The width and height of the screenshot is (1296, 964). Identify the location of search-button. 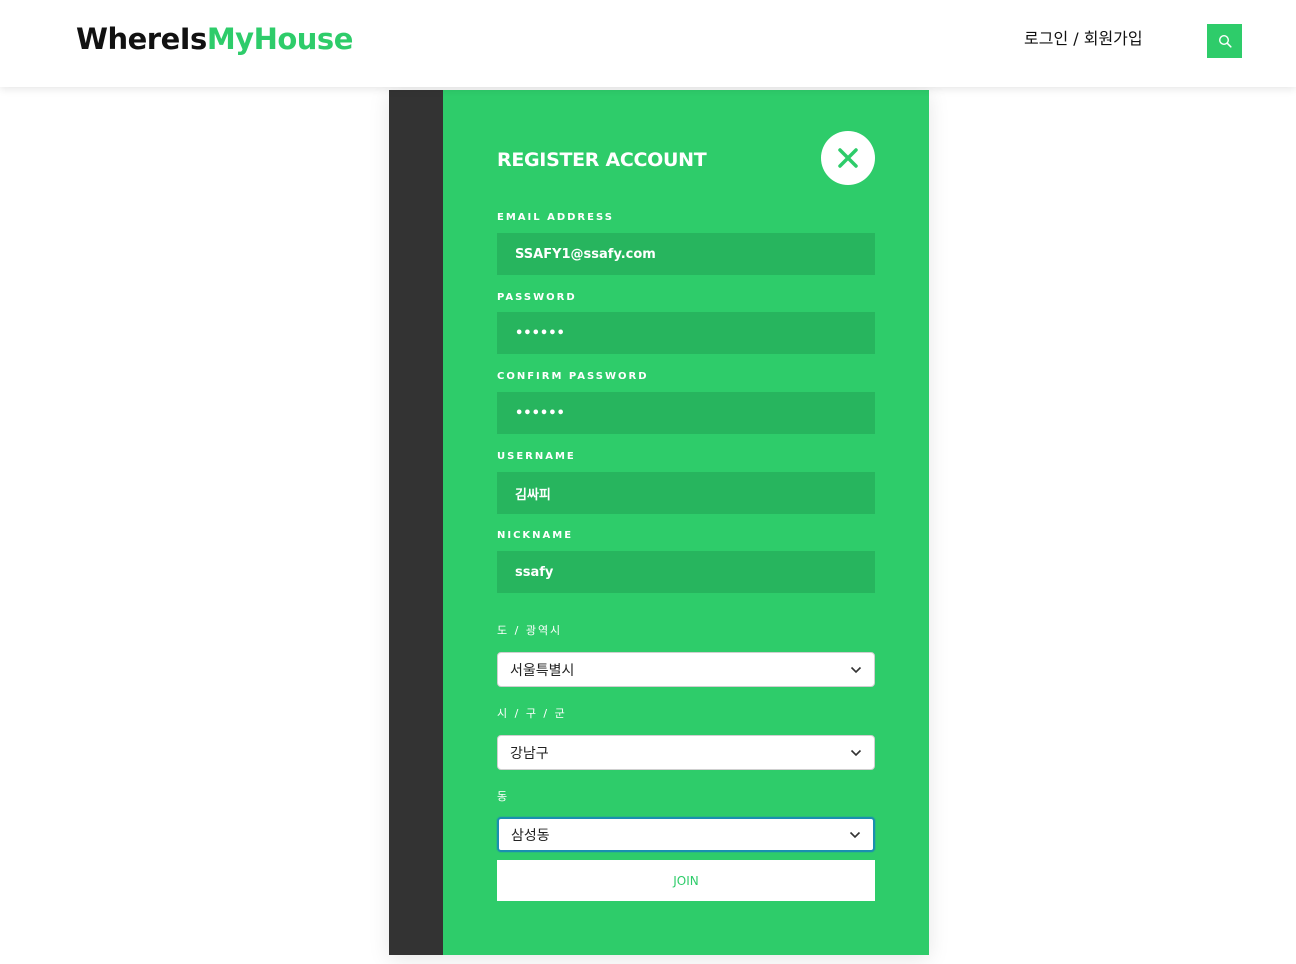
(1224, 41).